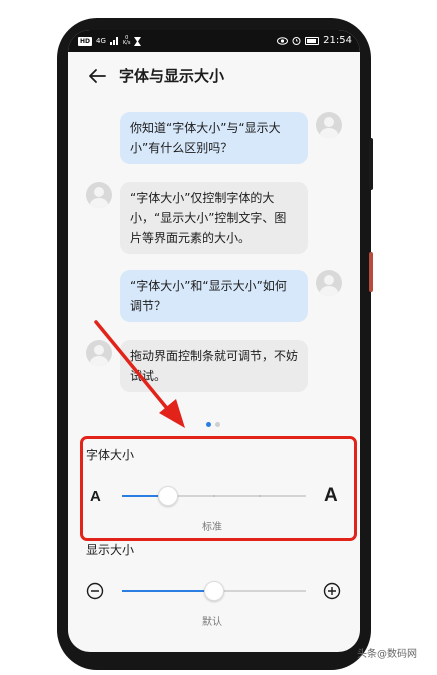 The image size is (437, 675). Describe the element at coordinates (213, 424) in the screenshot. I see `page-indicator` at that location.